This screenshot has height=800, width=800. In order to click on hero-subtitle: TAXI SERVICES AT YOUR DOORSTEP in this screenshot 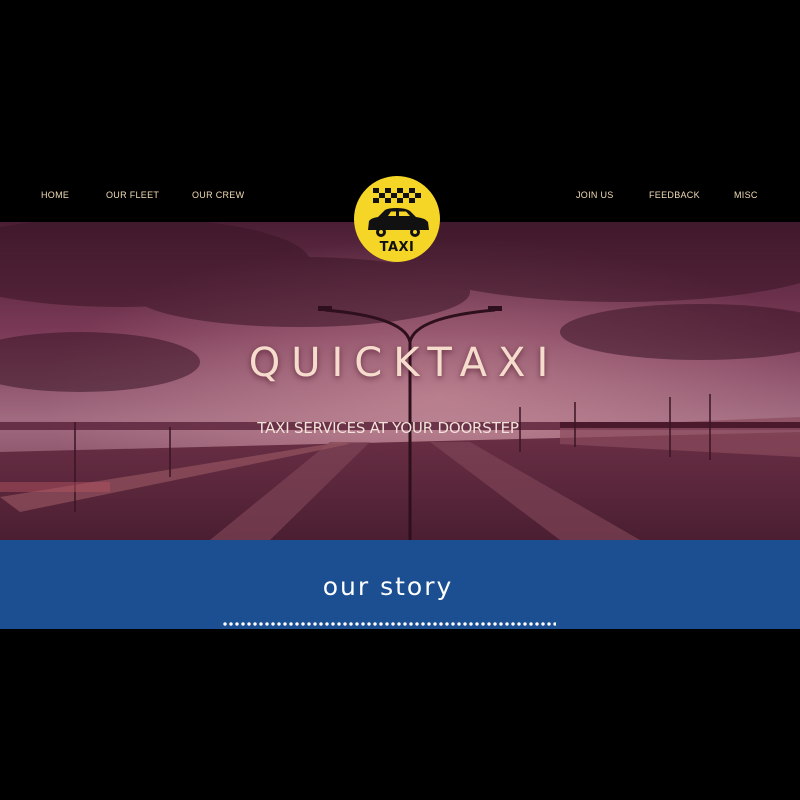, I will do `click(388, 428)`.